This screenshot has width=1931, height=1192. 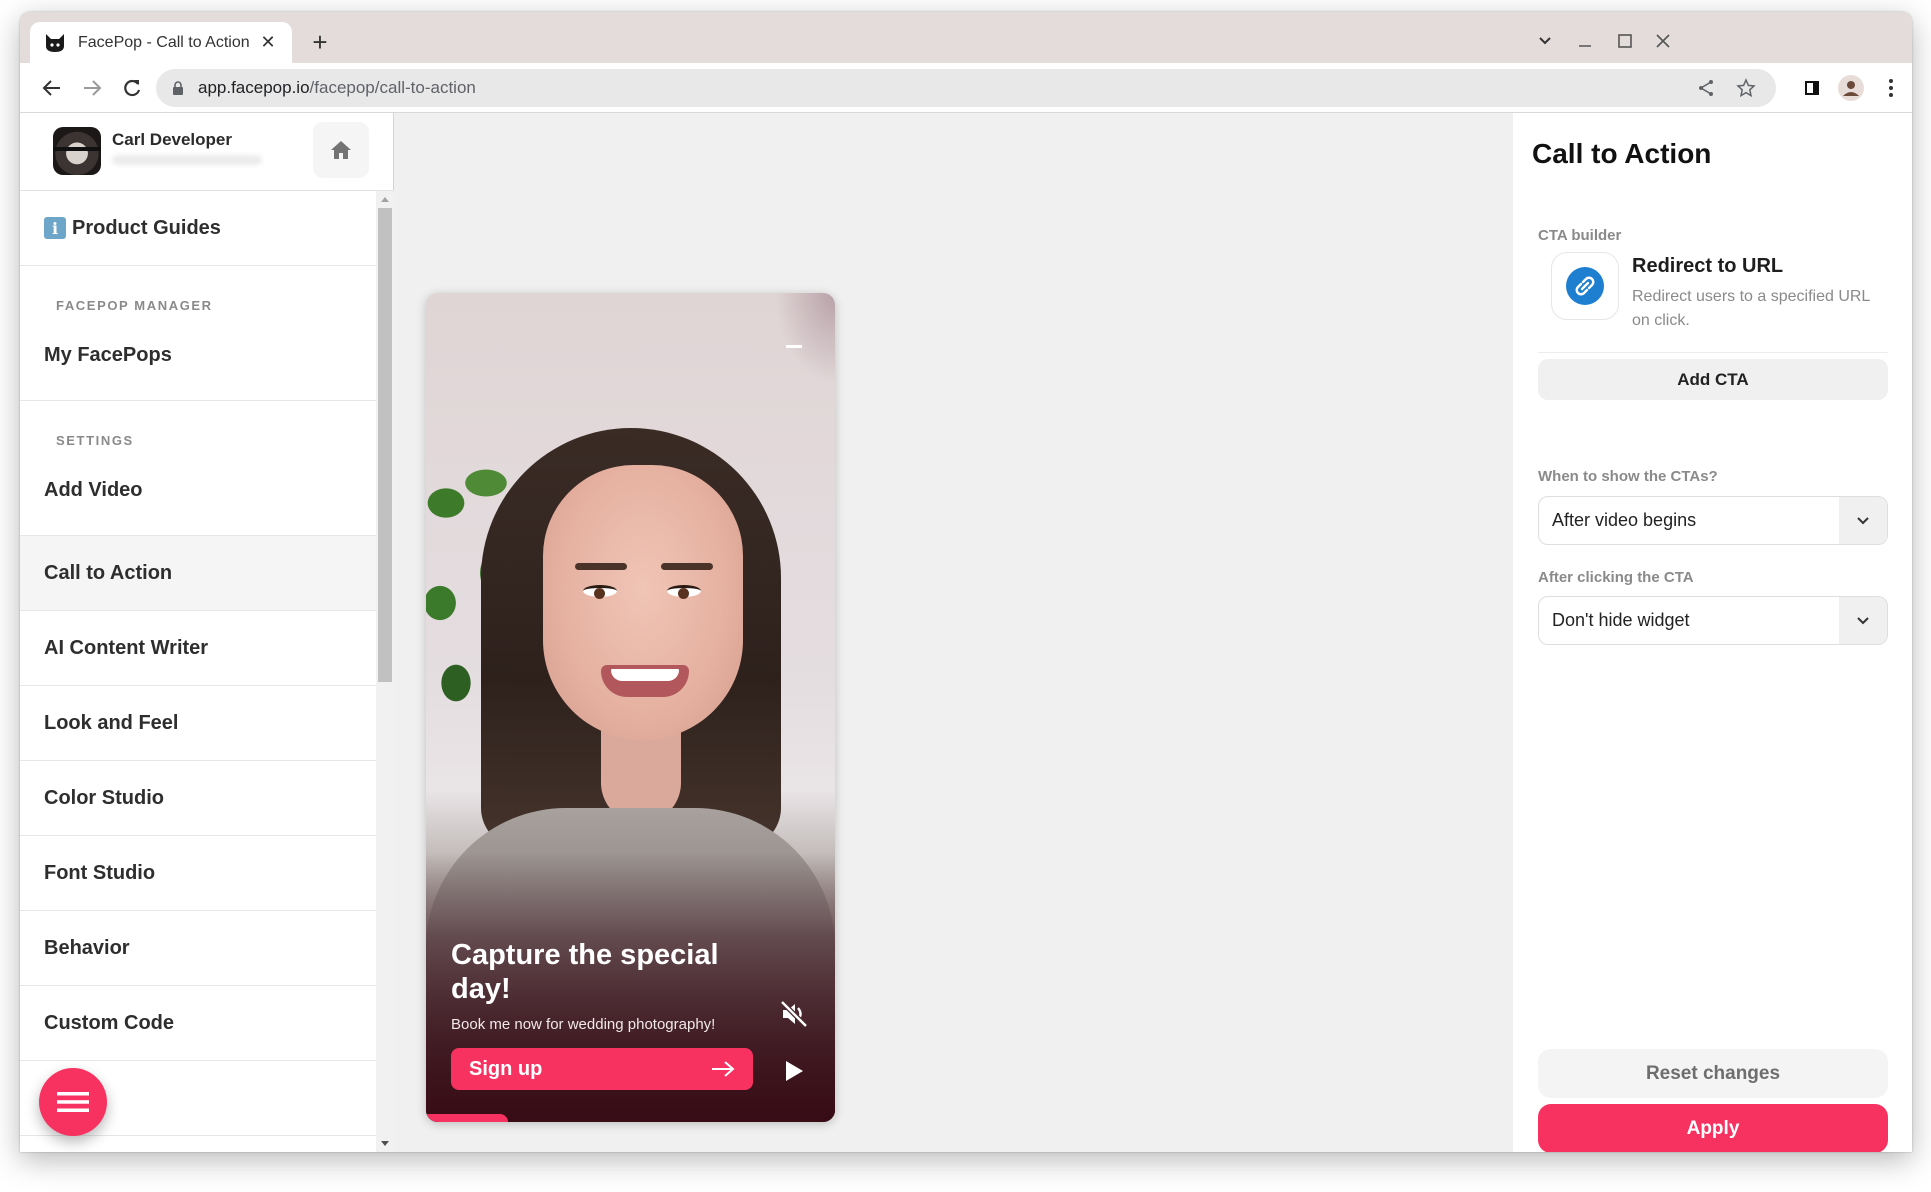 I want to click on user-avatar, so click(x=77, y=151).